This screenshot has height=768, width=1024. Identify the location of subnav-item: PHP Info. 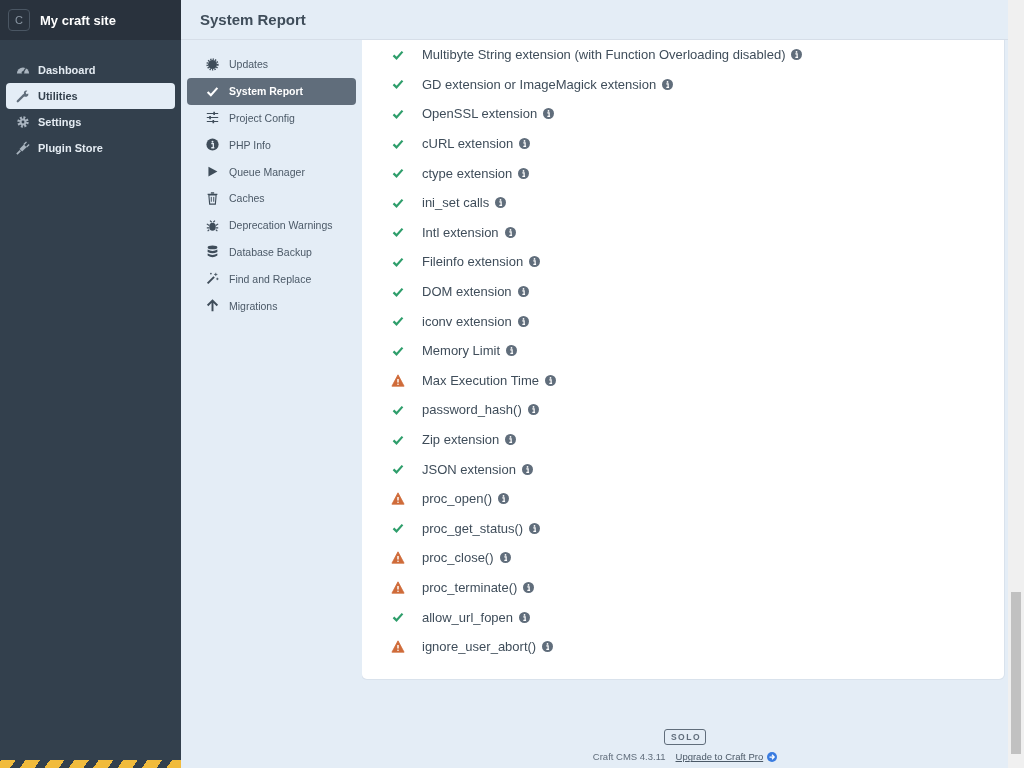
(271, 145).